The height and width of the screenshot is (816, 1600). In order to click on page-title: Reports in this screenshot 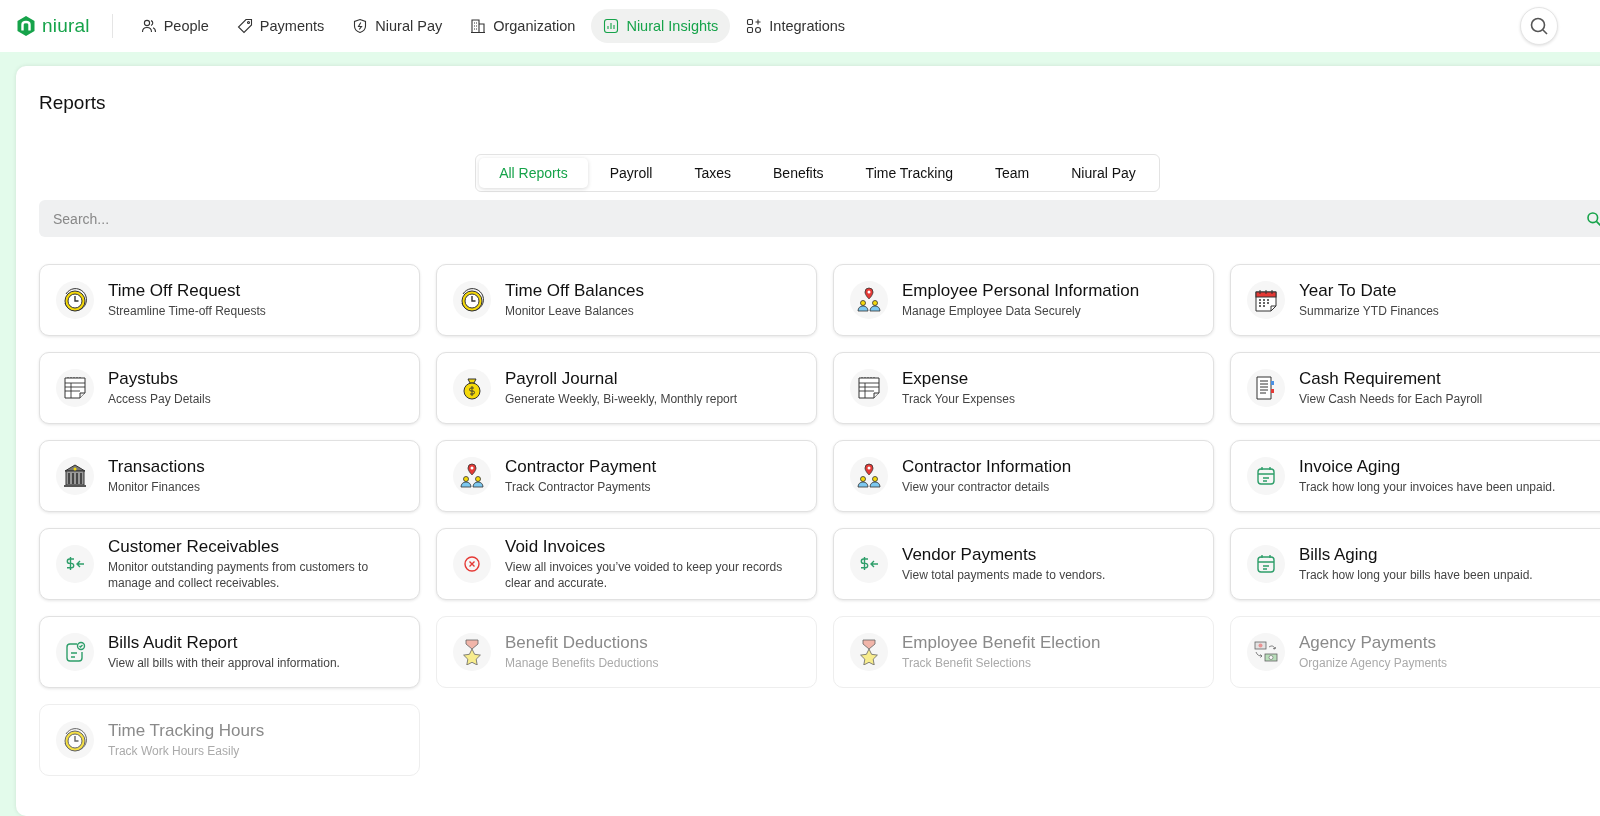, I will do `click(73, 103)`.